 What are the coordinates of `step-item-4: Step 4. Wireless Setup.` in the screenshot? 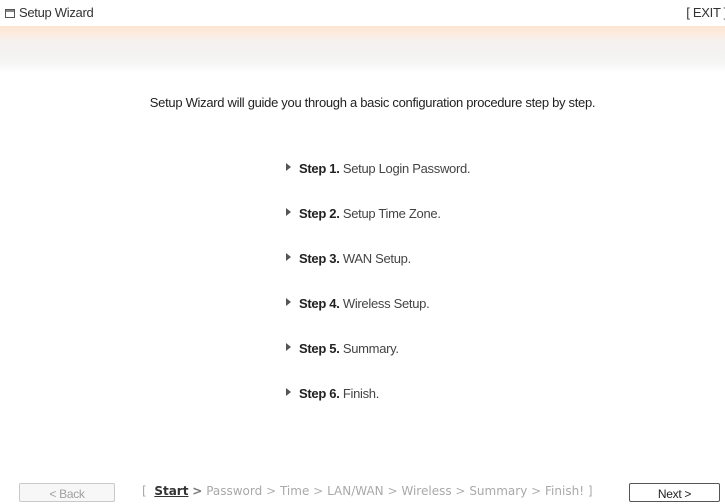 It's located at (378, 318).